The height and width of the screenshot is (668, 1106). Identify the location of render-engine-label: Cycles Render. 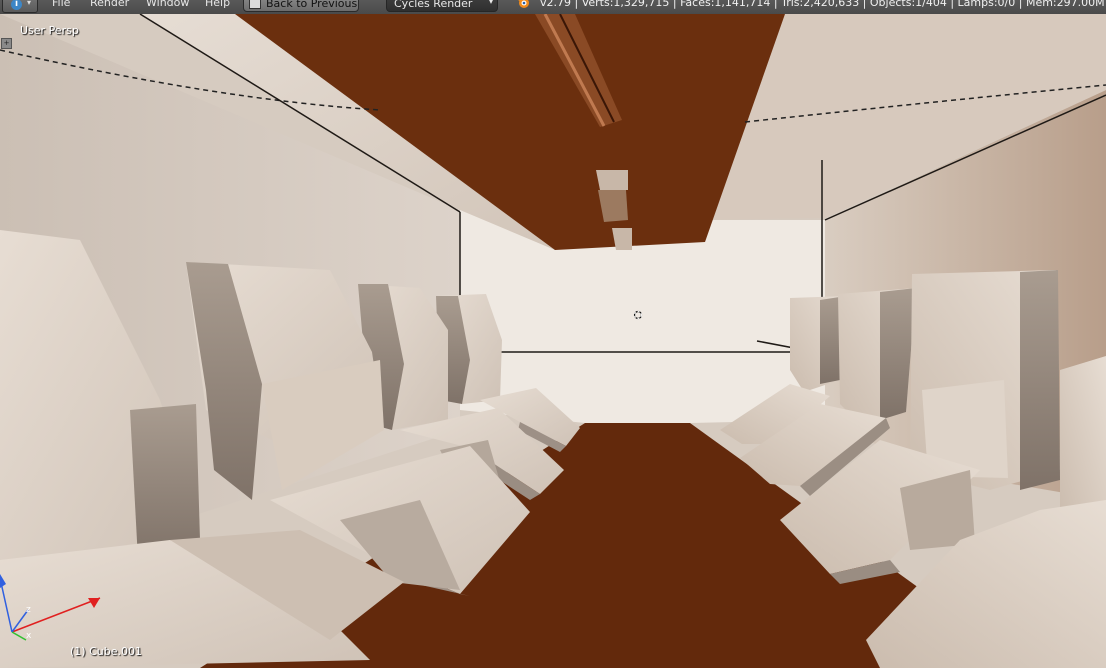
(433, 5).